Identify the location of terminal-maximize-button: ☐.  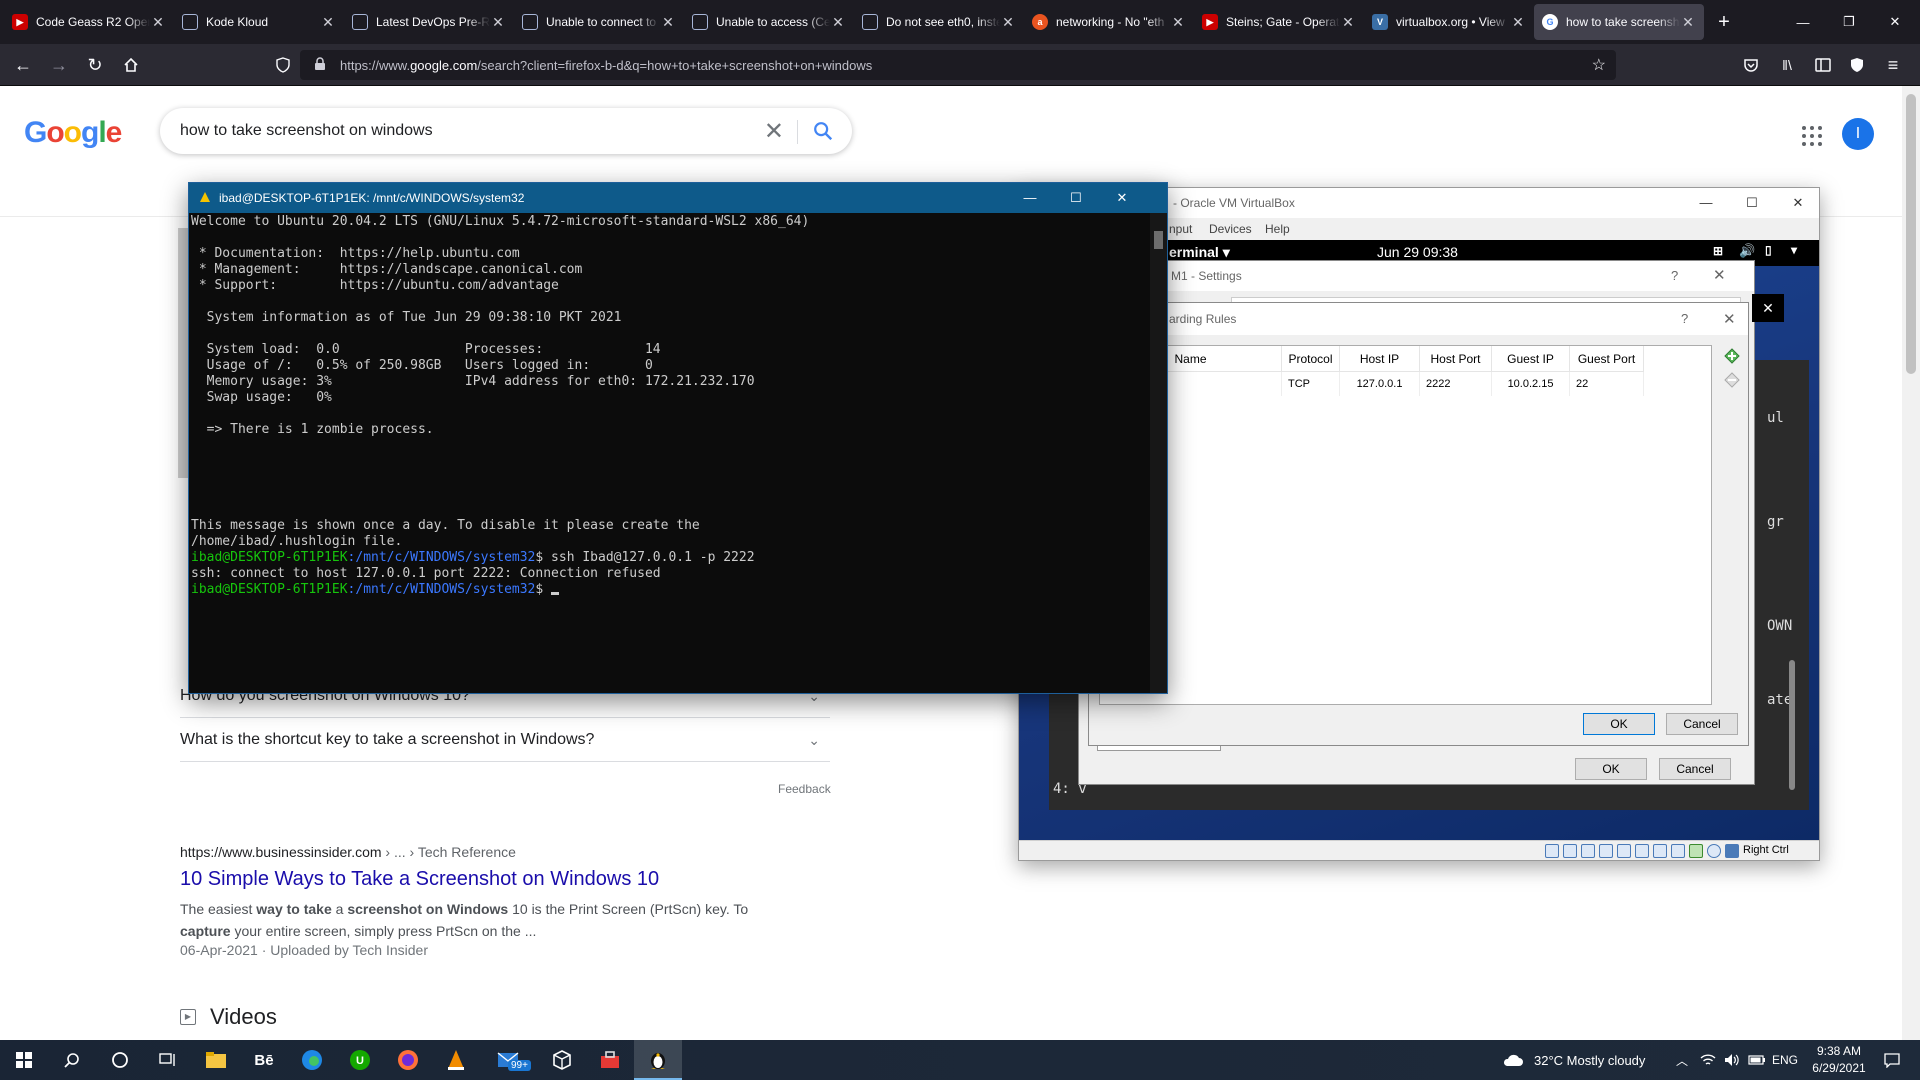
(1076, 198).